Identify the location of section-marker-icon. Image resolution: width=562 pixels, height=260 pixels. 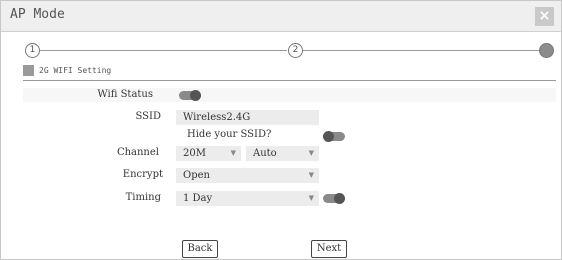
(28, 70).